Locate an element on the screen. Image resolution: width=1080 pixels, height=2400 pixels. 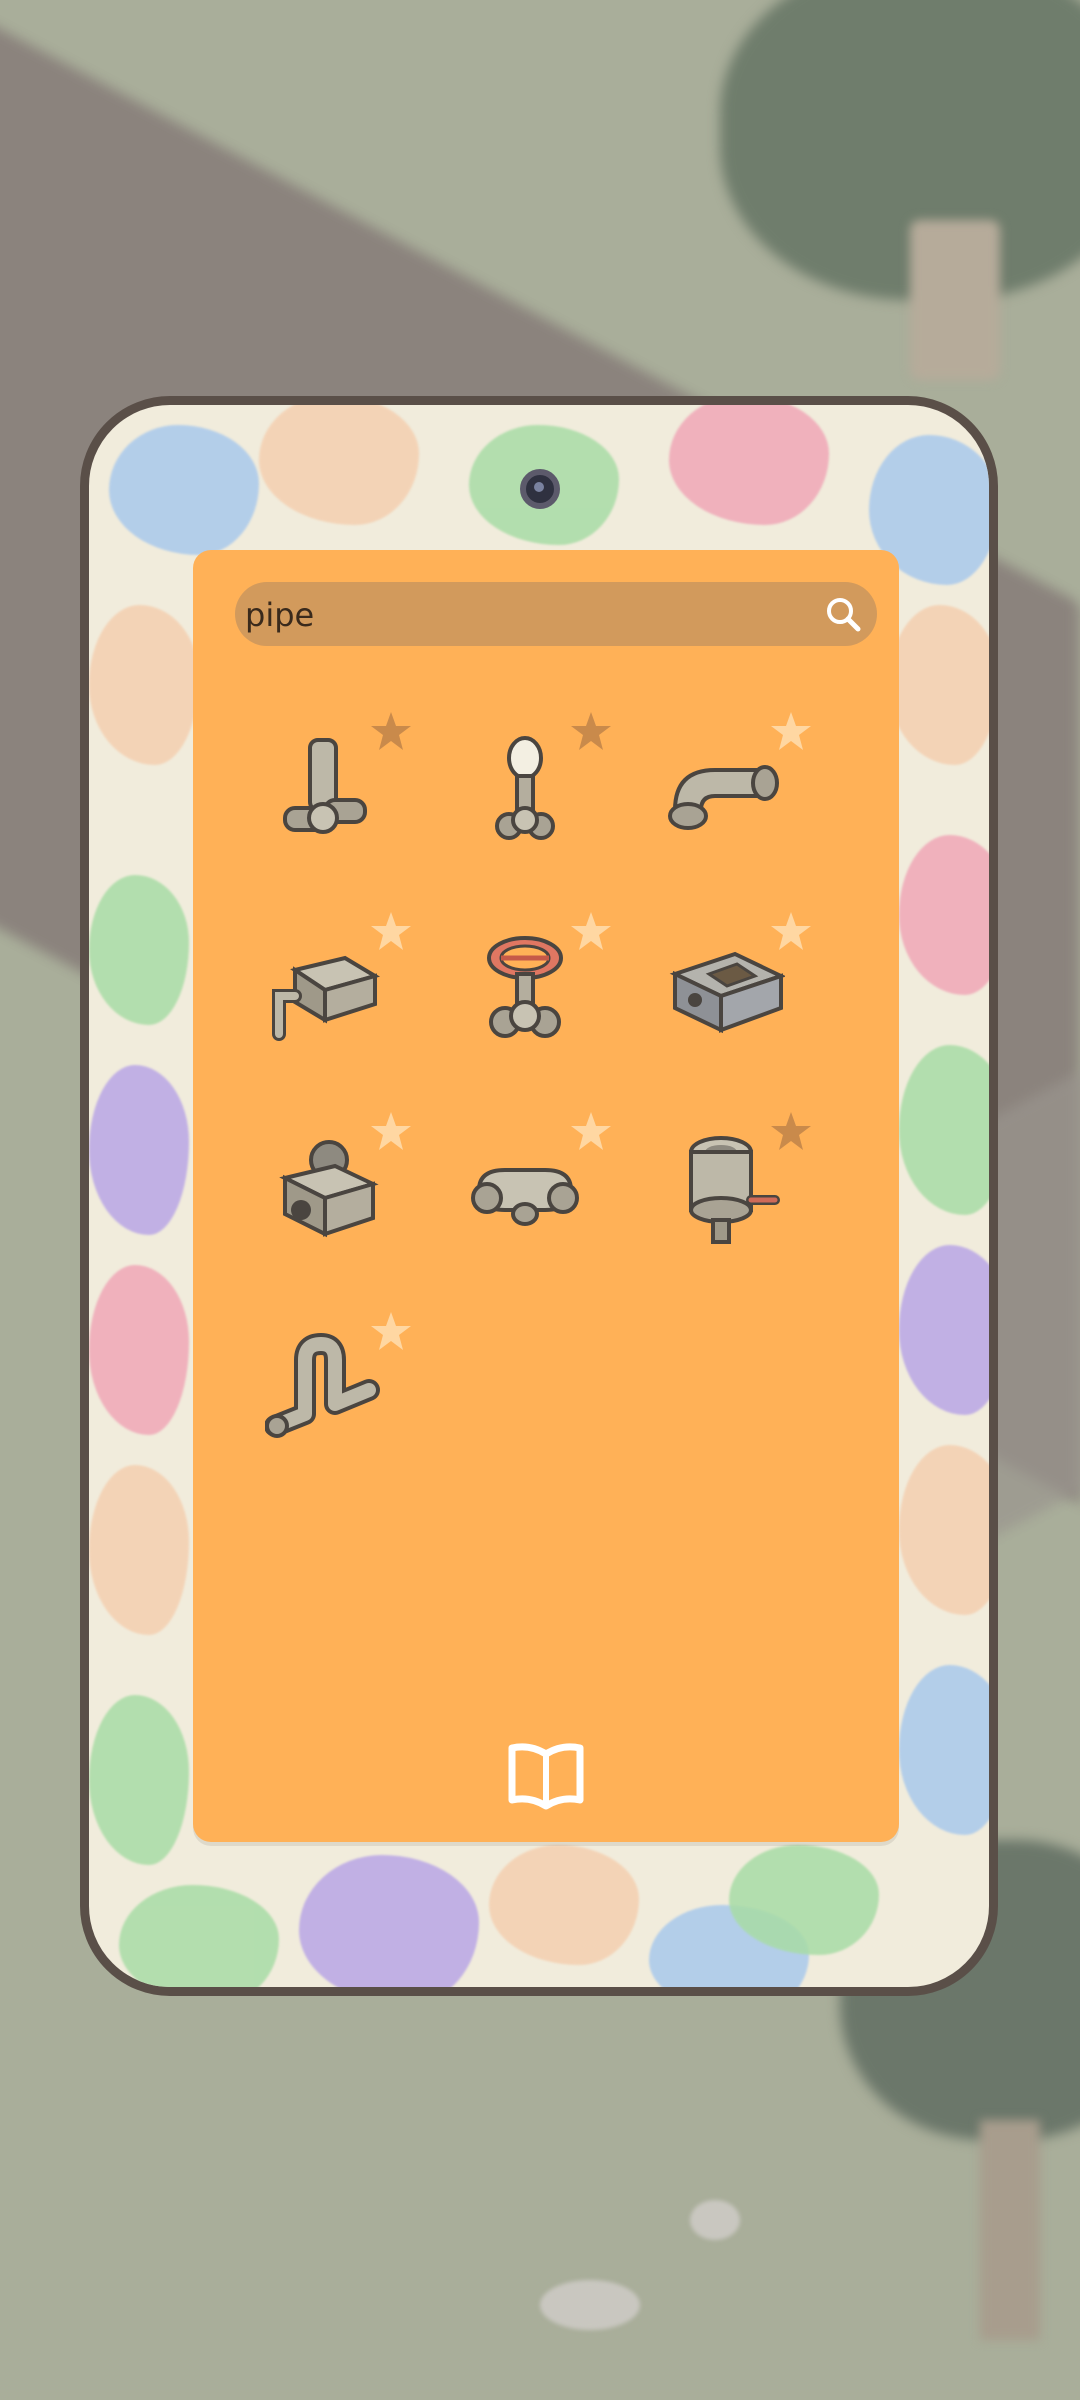
pipe-cross-icon is located at coordinates (525, 1197).